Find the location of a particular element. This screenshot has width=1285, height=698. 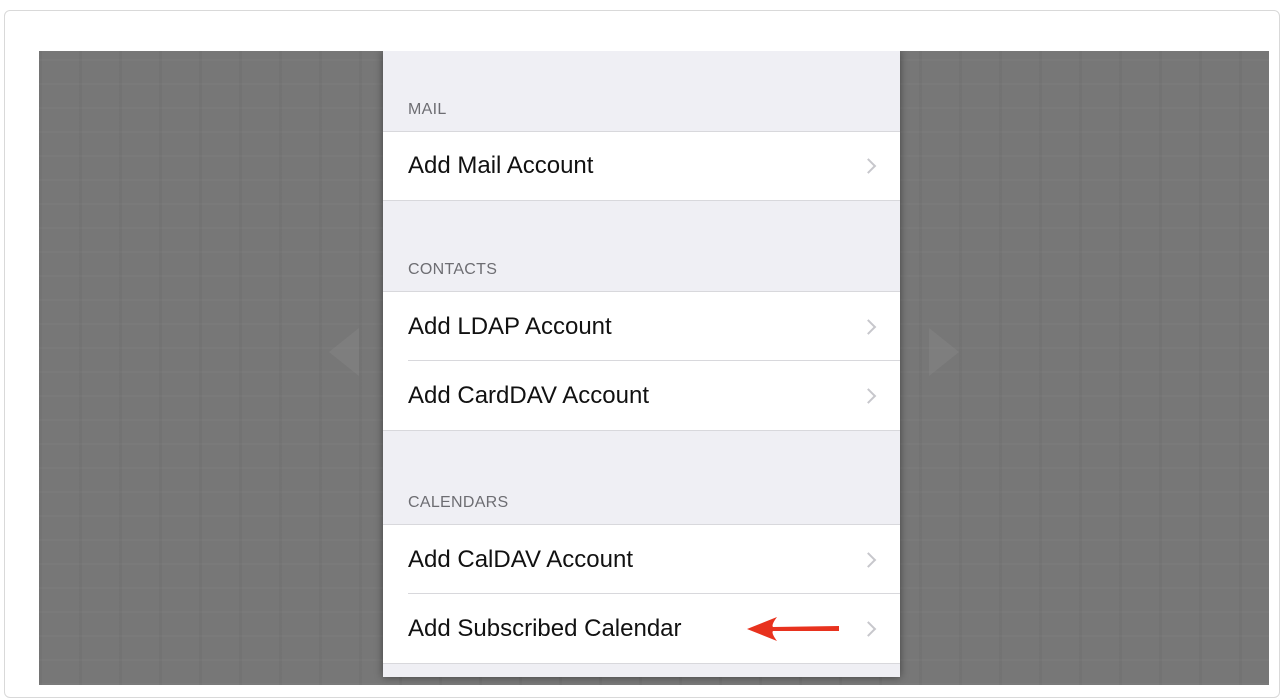

section-header-calendars: CALENDARS is located at coordinates (641, 484).